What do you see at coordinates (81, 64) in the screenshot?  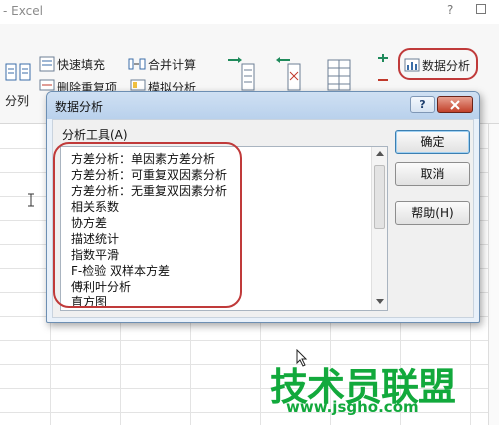 I see `flash-fill-button: 快速填充` at bounding box center [81, 64].